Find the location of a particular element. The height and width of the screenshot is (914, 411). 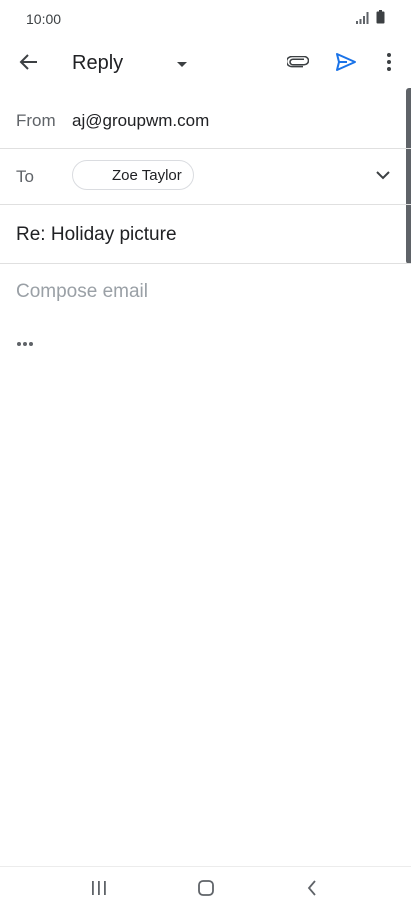

more-vert-icon is located at coordinates (389, 64).